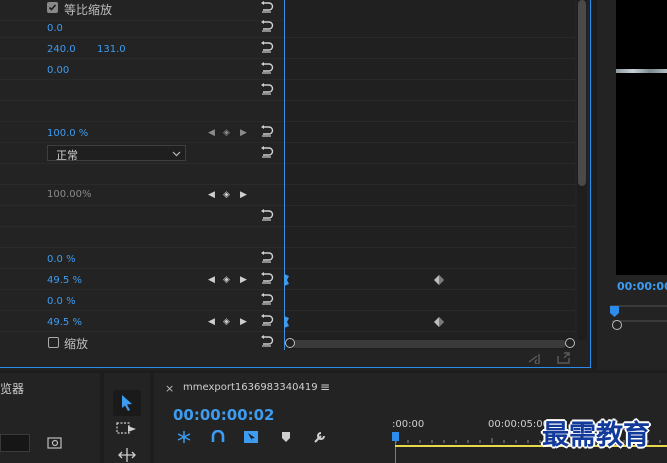 The height and width of the screenshot is (463, 667). I want to click on timeline-playhead, so click(395, 436).